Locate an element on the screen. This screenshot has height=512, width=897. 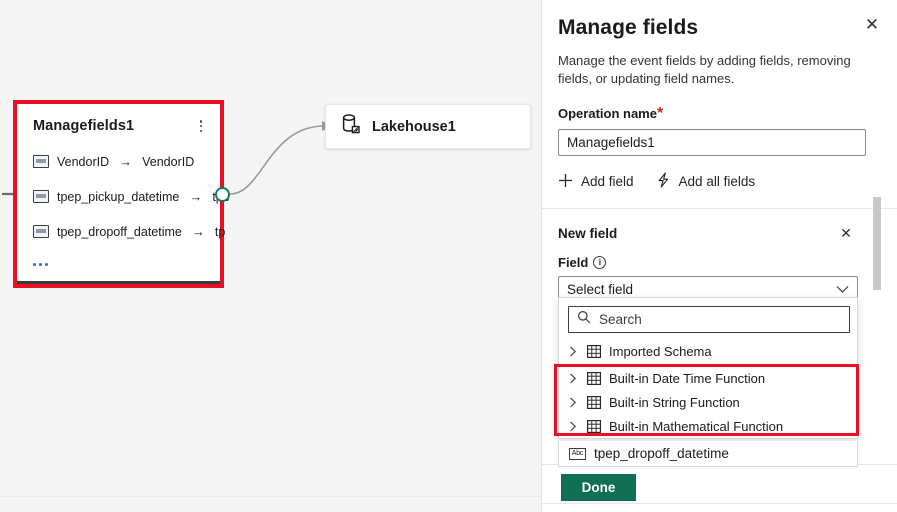
search-placeholder: Search is located at coordinates (620, 319).